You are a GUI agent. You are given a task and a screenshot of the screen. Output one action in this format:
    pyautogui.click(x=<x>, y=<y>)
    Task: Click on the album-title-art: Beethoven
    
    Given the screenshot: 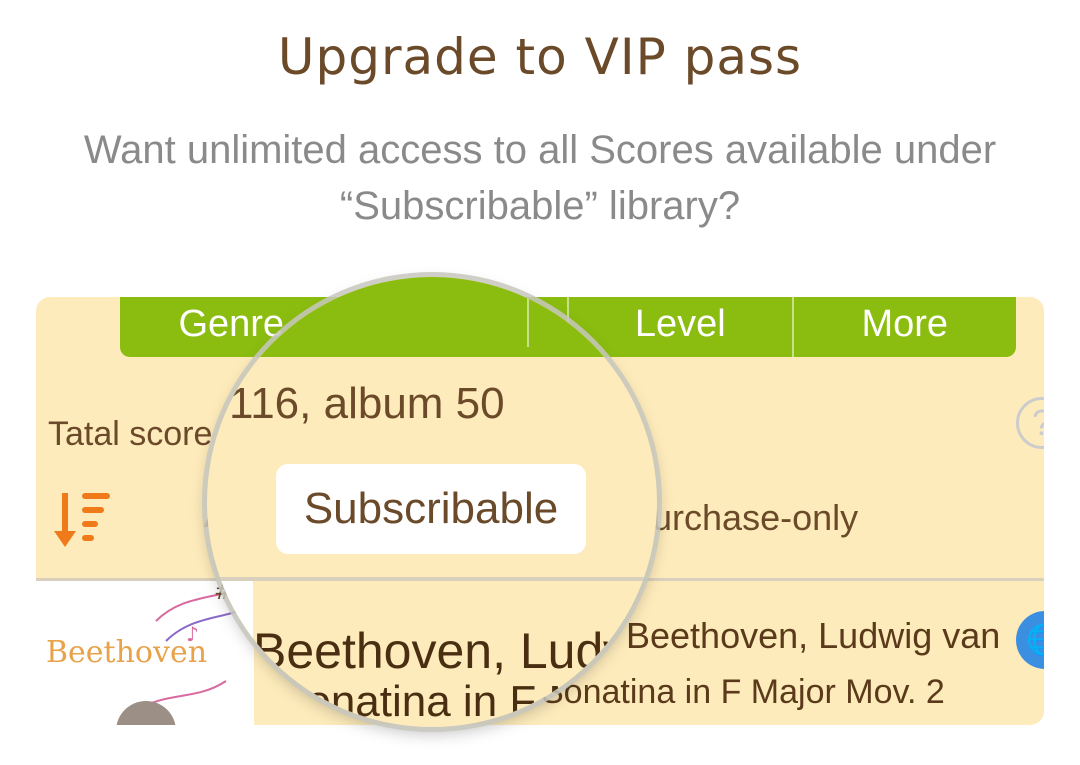 What is the action you would take?
    pyautogui.click(x=127, y=652)
    